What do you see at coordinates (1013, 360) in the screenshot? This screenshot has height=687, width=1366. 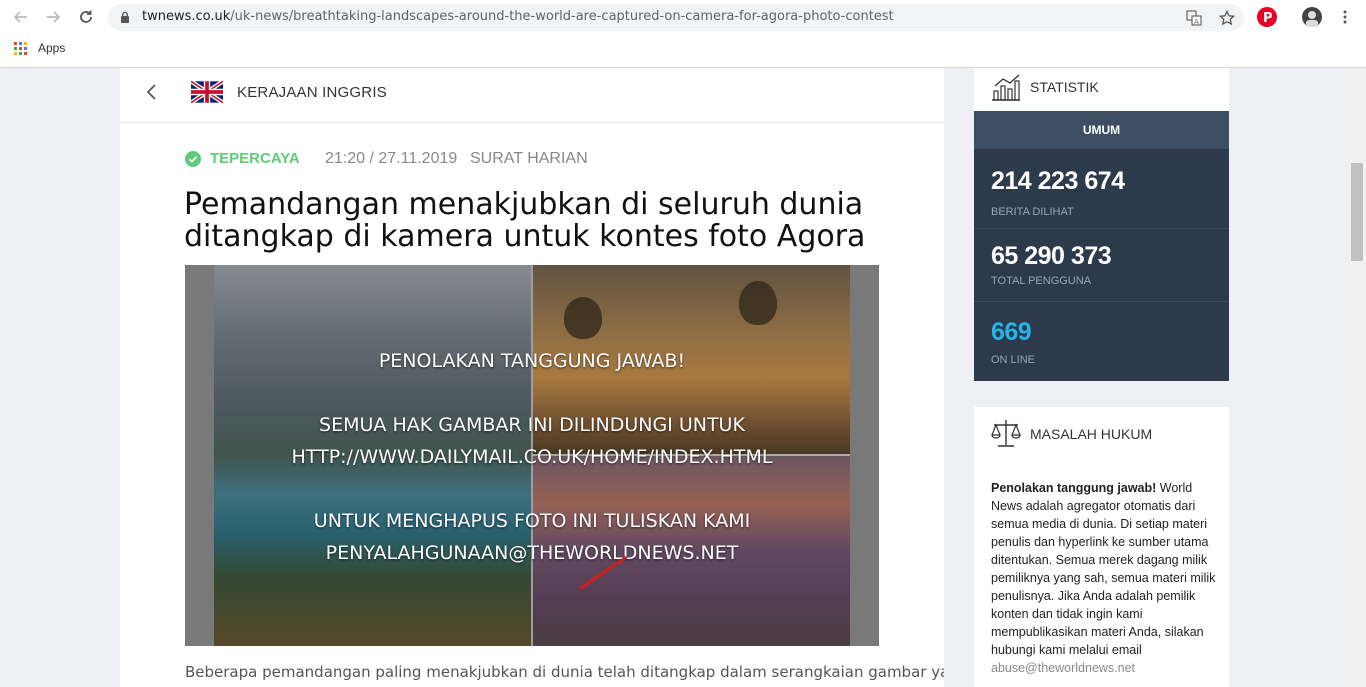 I see `stat-label: ON LINE` at bounding box center [1013, 360].